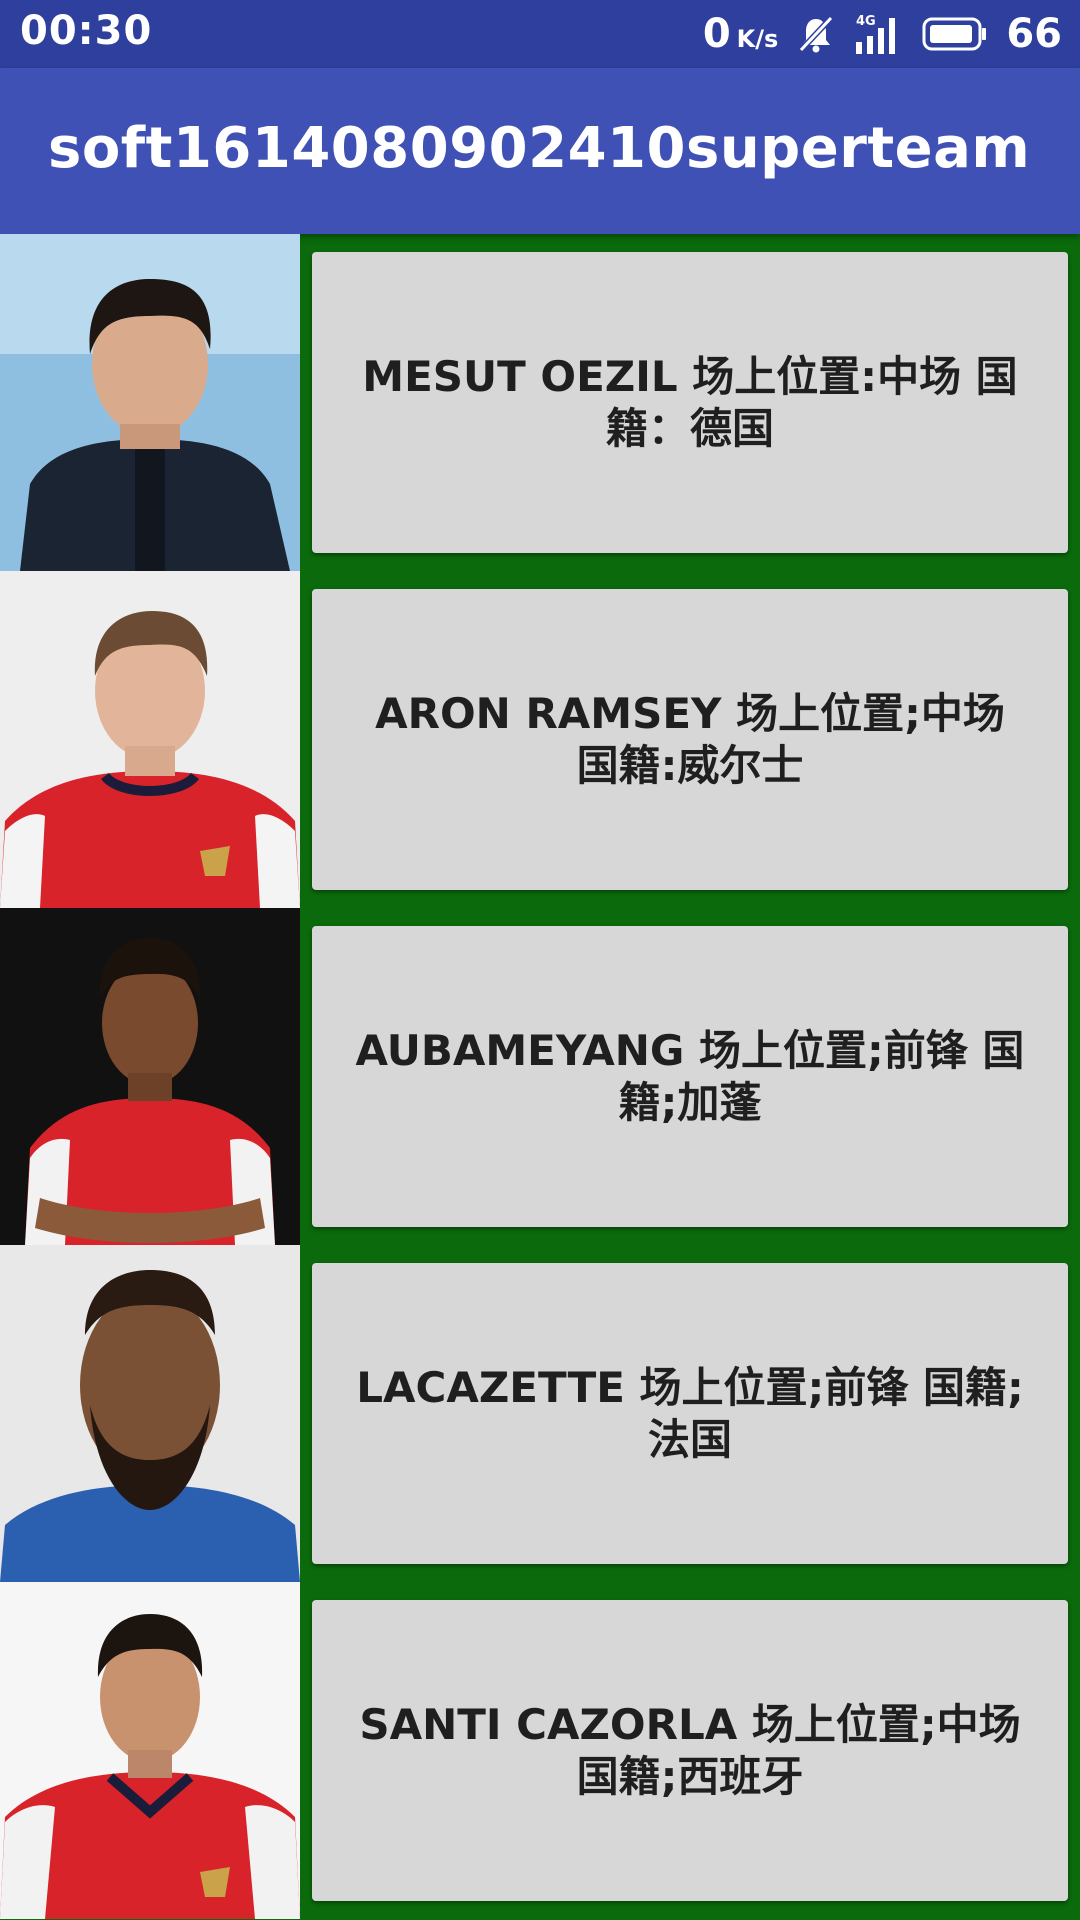 This screenshot has width=1080, height=1920. What do you see at coordinates (150, 739) in the screenshot?
I see `player-photo-ramsey` at bounding box center [150, 739].